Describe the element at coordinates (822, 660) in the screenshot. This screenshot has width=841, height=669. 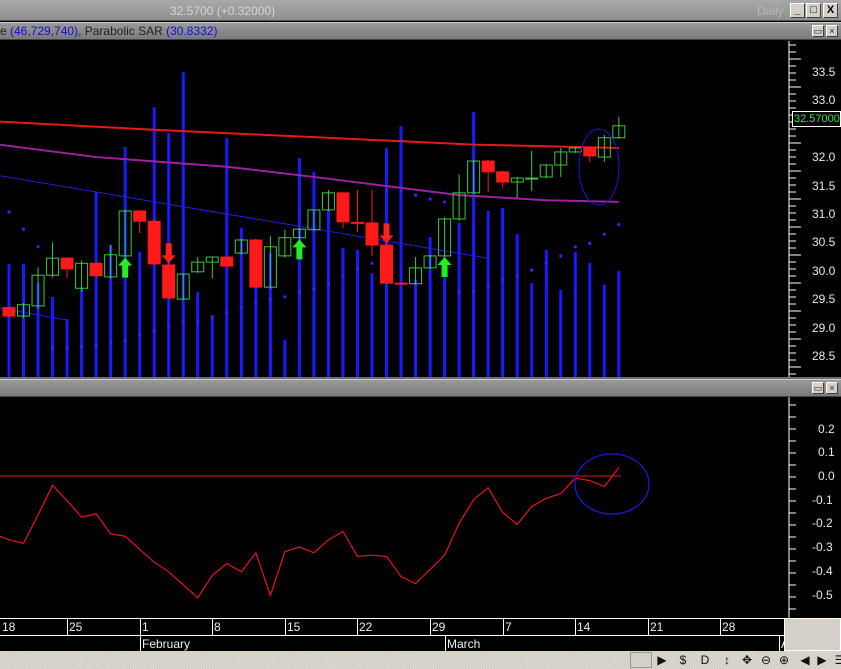
I see `scroll-right-icon: ▶` at that location.